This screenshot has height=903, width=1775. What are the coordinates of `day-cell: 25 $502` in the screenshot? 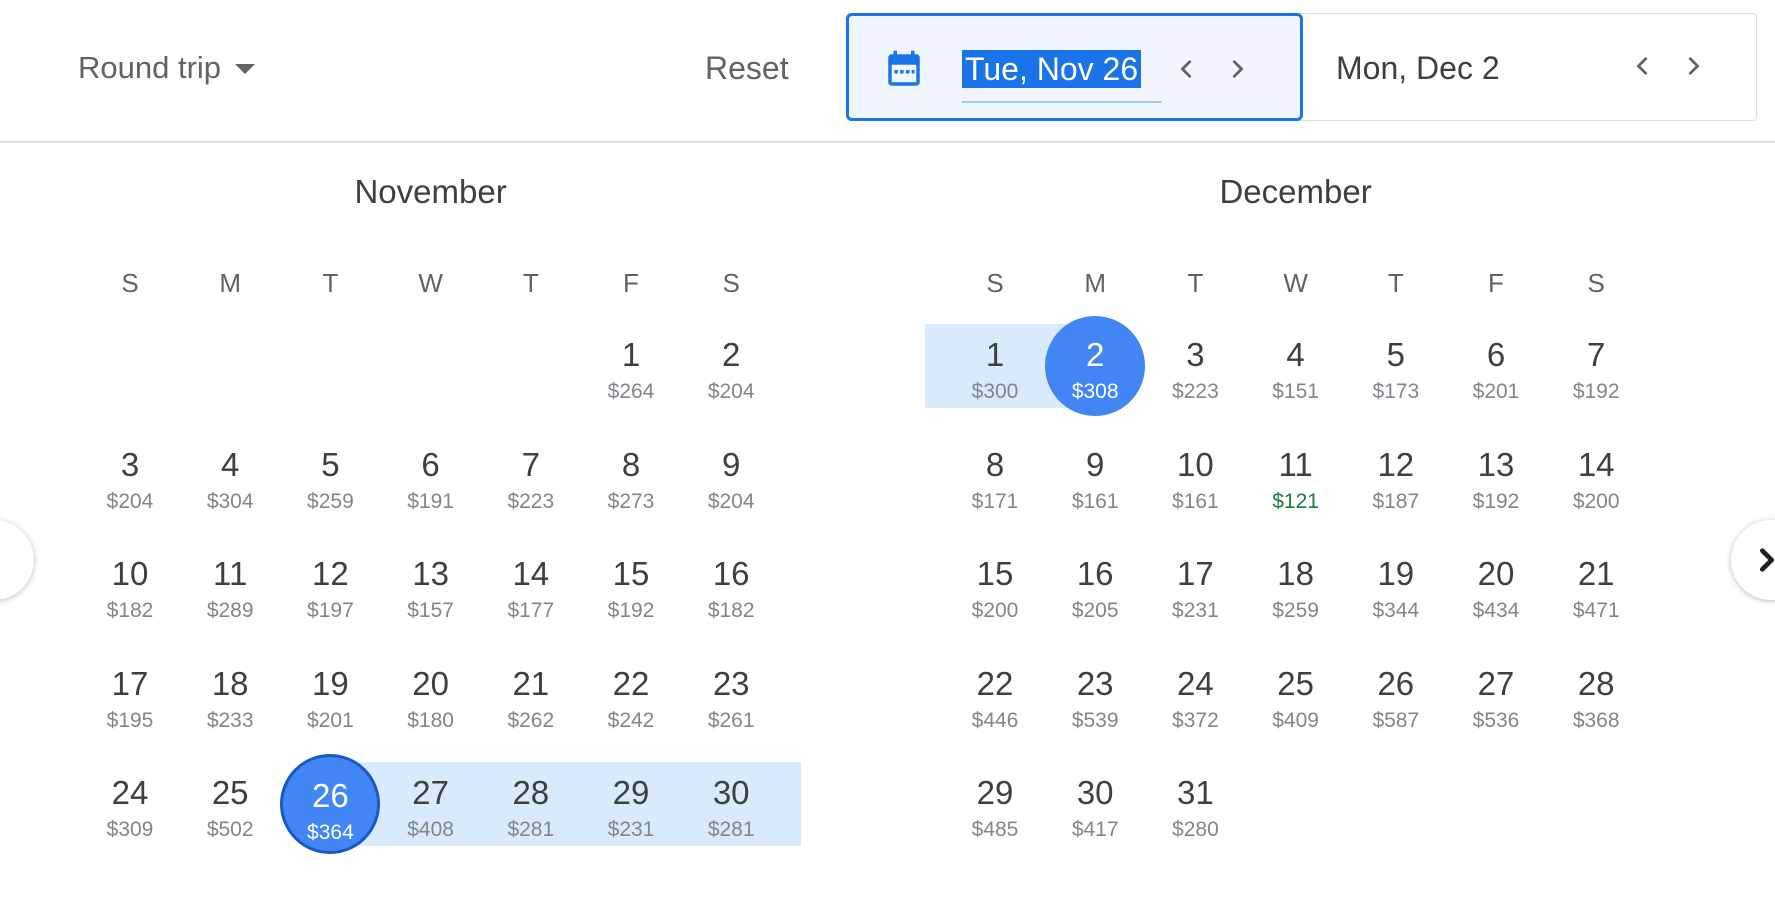 It's located at (230, 804).